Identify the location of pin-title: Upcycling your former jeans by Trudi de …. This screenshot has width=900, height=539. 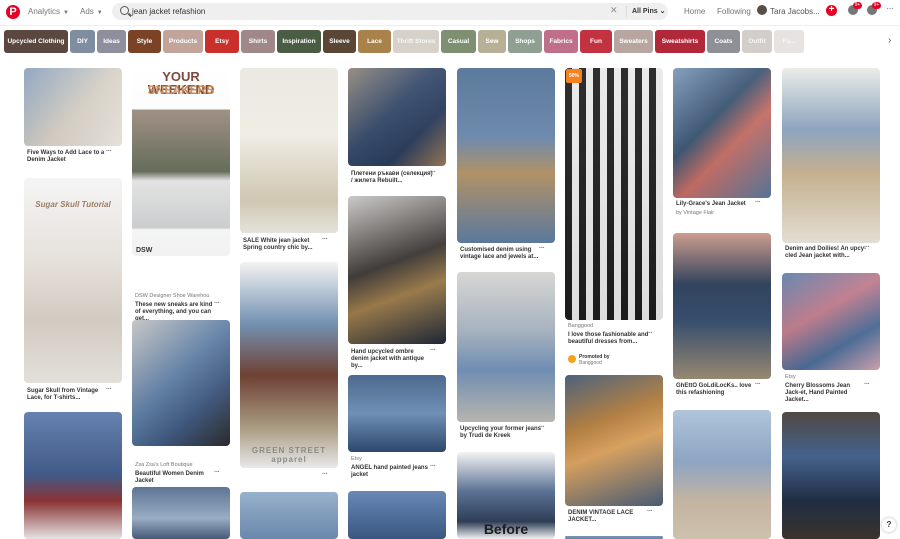
(501, 433).